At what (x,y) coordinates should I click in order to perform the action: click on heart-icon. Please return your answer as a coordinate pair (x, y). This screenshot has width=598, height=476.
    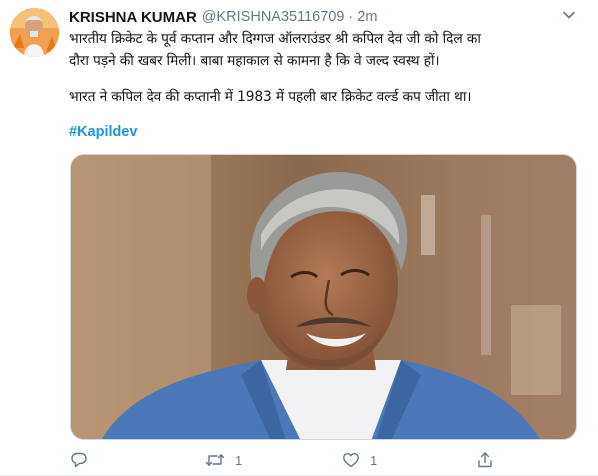
    Looking at the image, I should click on (351, 460).